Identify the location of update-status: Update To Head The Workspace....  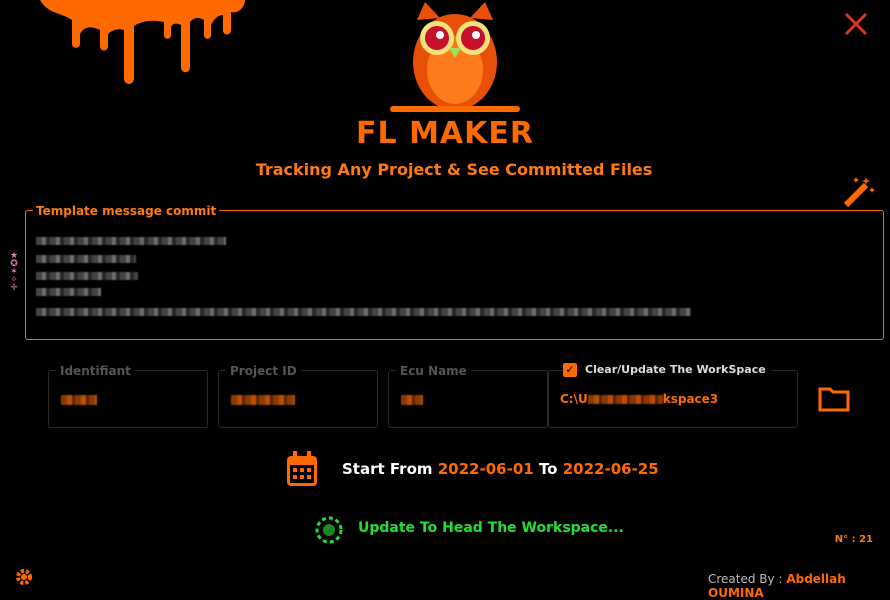
(491, 528).